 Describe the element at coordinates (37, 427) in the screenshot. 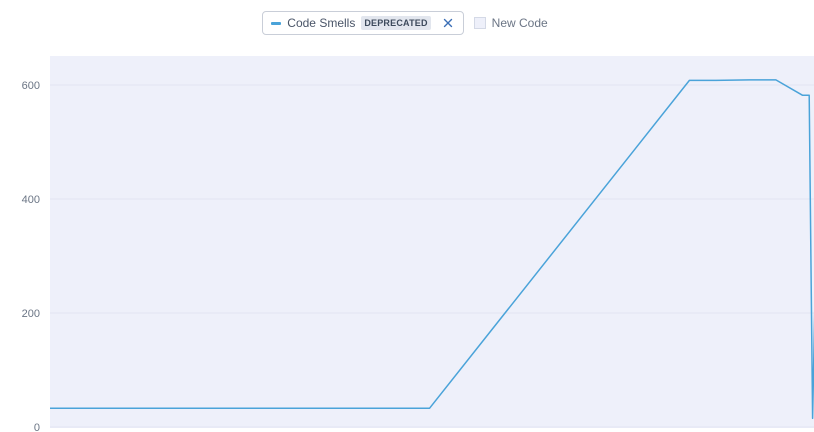

I see `y-tick-label: 0` at that location.